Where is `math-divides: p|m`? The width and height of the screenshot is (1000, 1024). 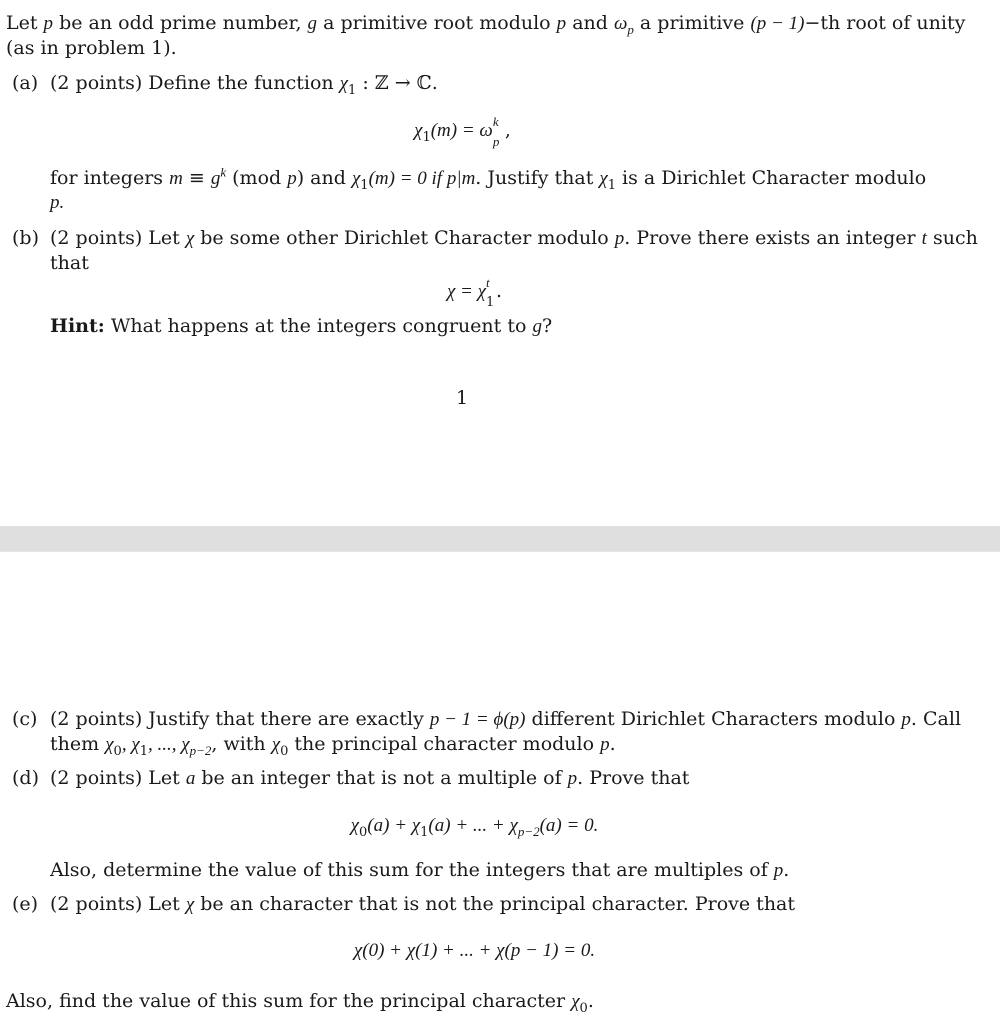 math-divides: p|m is located at coordinates (461, 178).